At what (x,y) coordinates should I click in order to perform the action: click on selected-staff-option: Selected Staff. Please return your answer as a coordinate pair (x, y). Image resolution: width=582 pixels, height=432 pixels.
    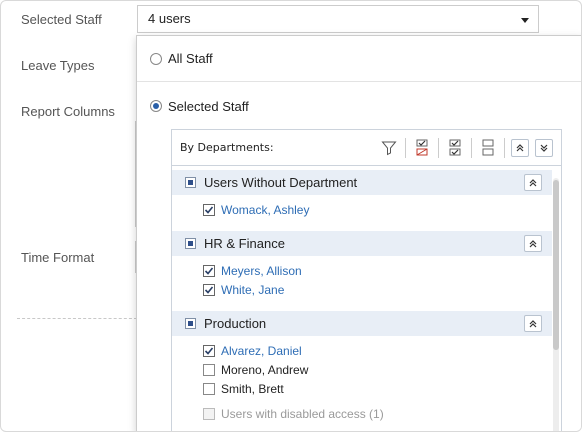
    Looking at the image, I should click on (359, 106).